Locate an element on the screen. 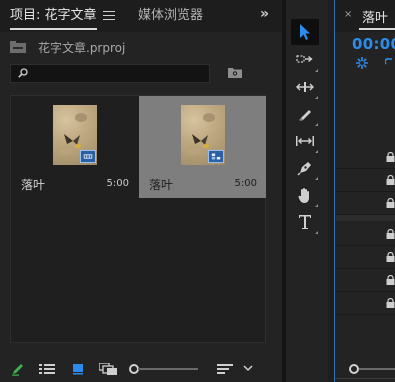 The image size is (395, 382). sort-icon is located at coordinates (225, 368).